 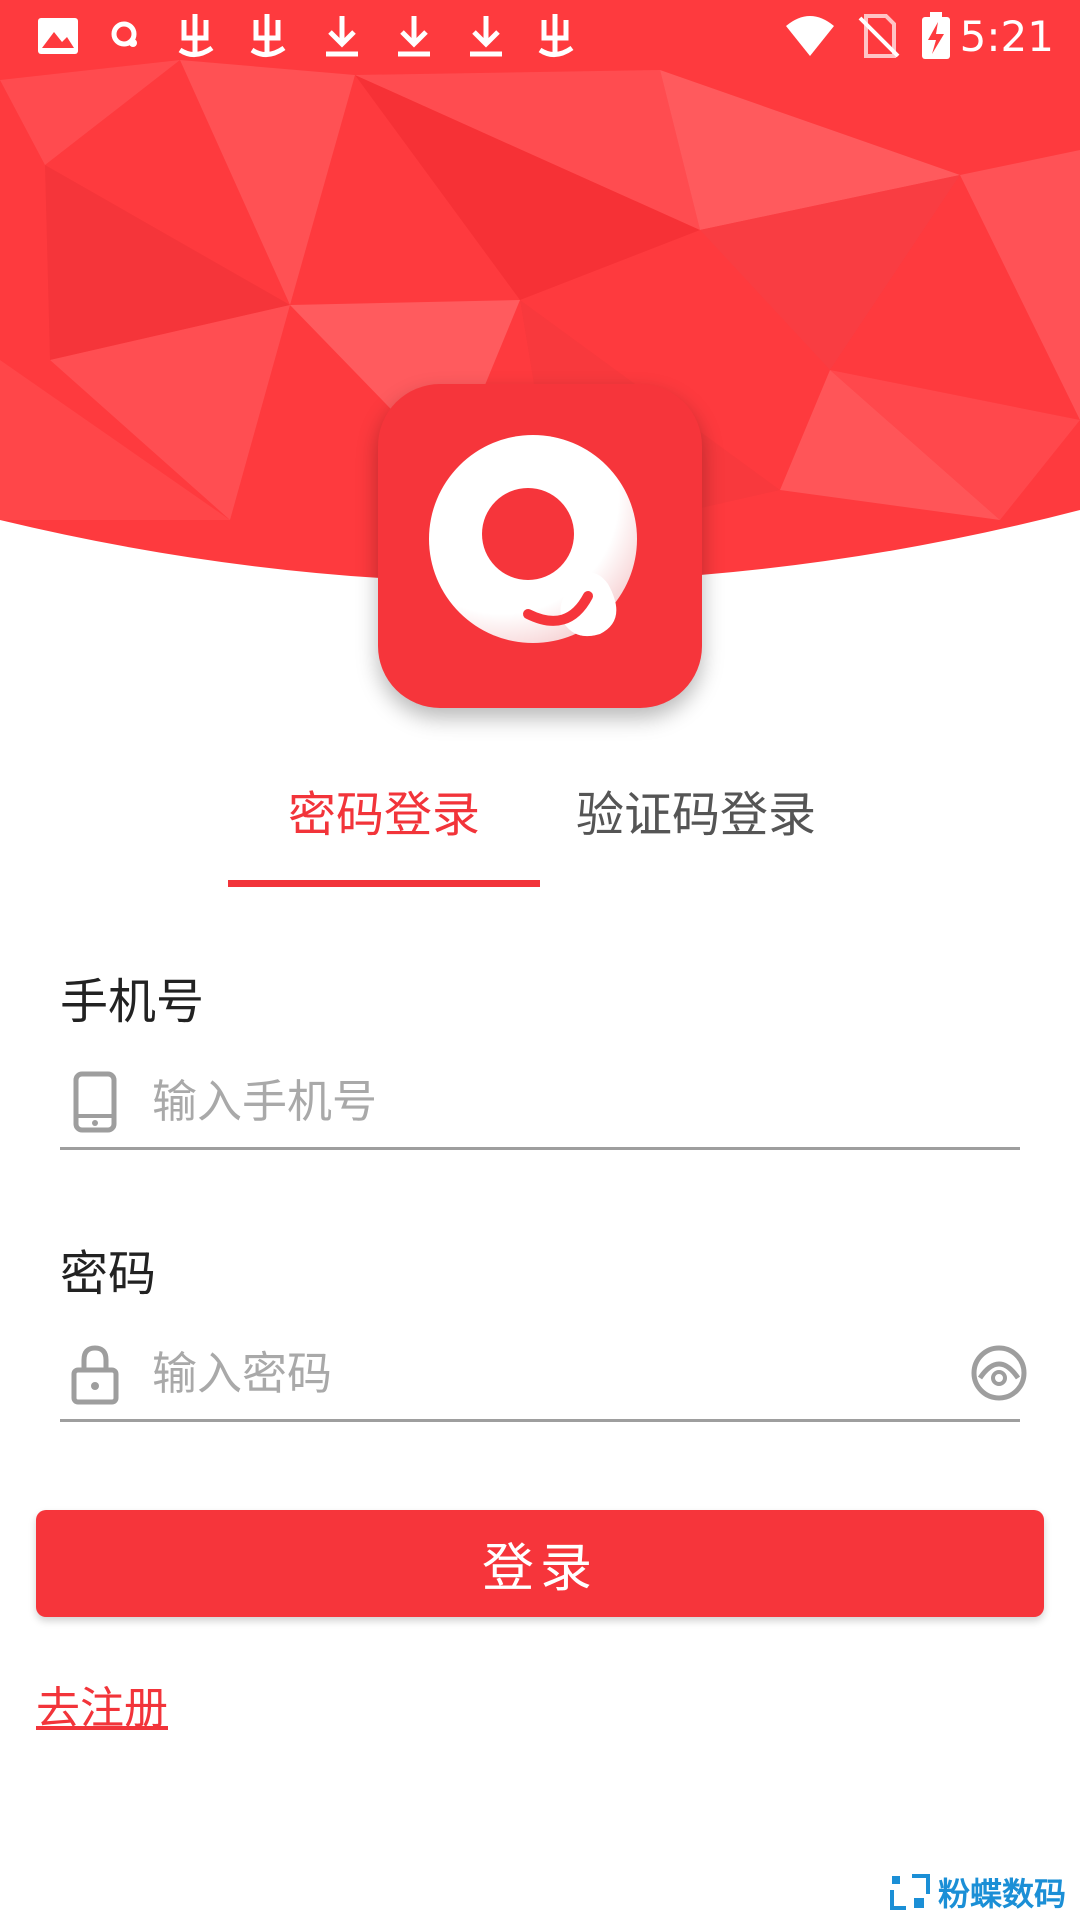 I want to click on watermark: 粉蝶数码, so click(x=977, y=1892).